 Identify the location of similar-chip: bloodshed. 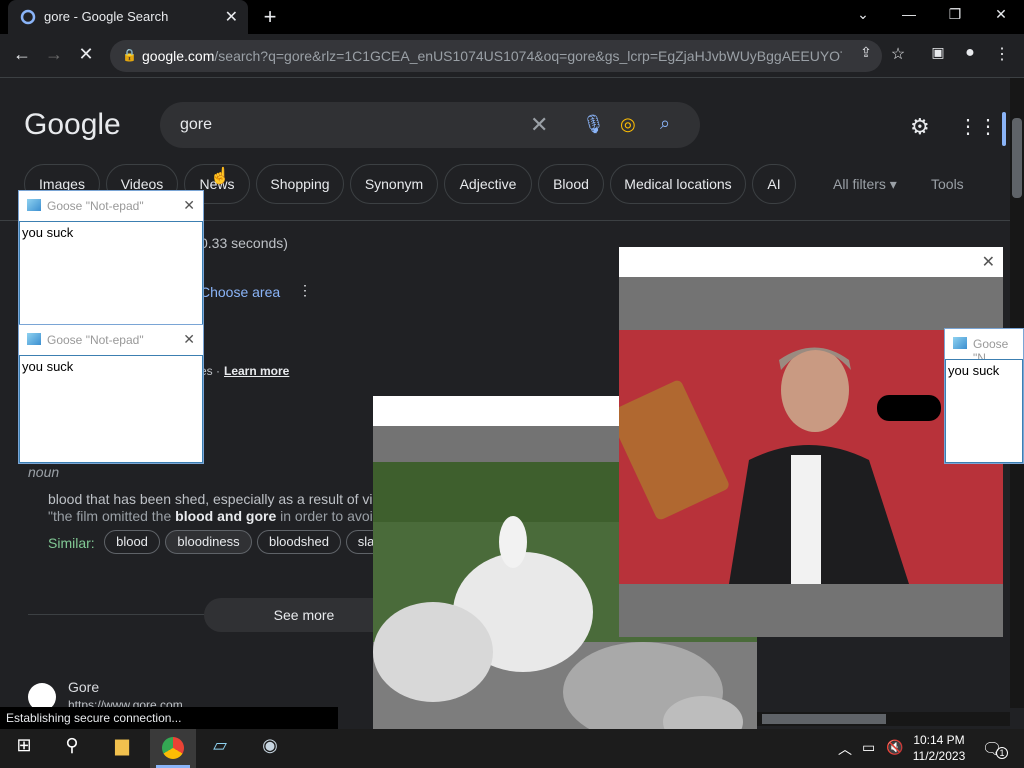
(299, 542).